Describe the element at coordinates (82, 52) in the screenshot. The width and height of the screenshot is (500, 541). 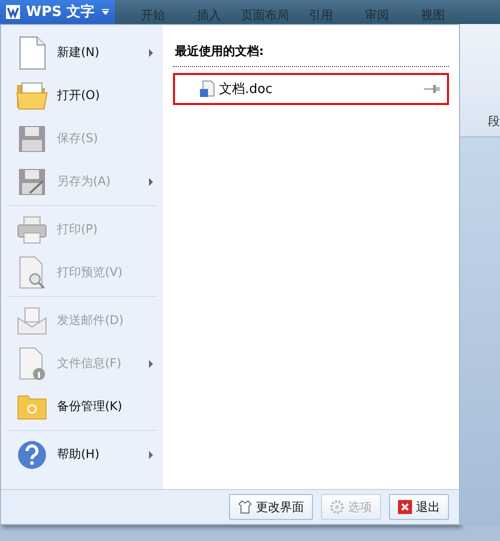
I see `menu-item: 新建(N)` at that location.